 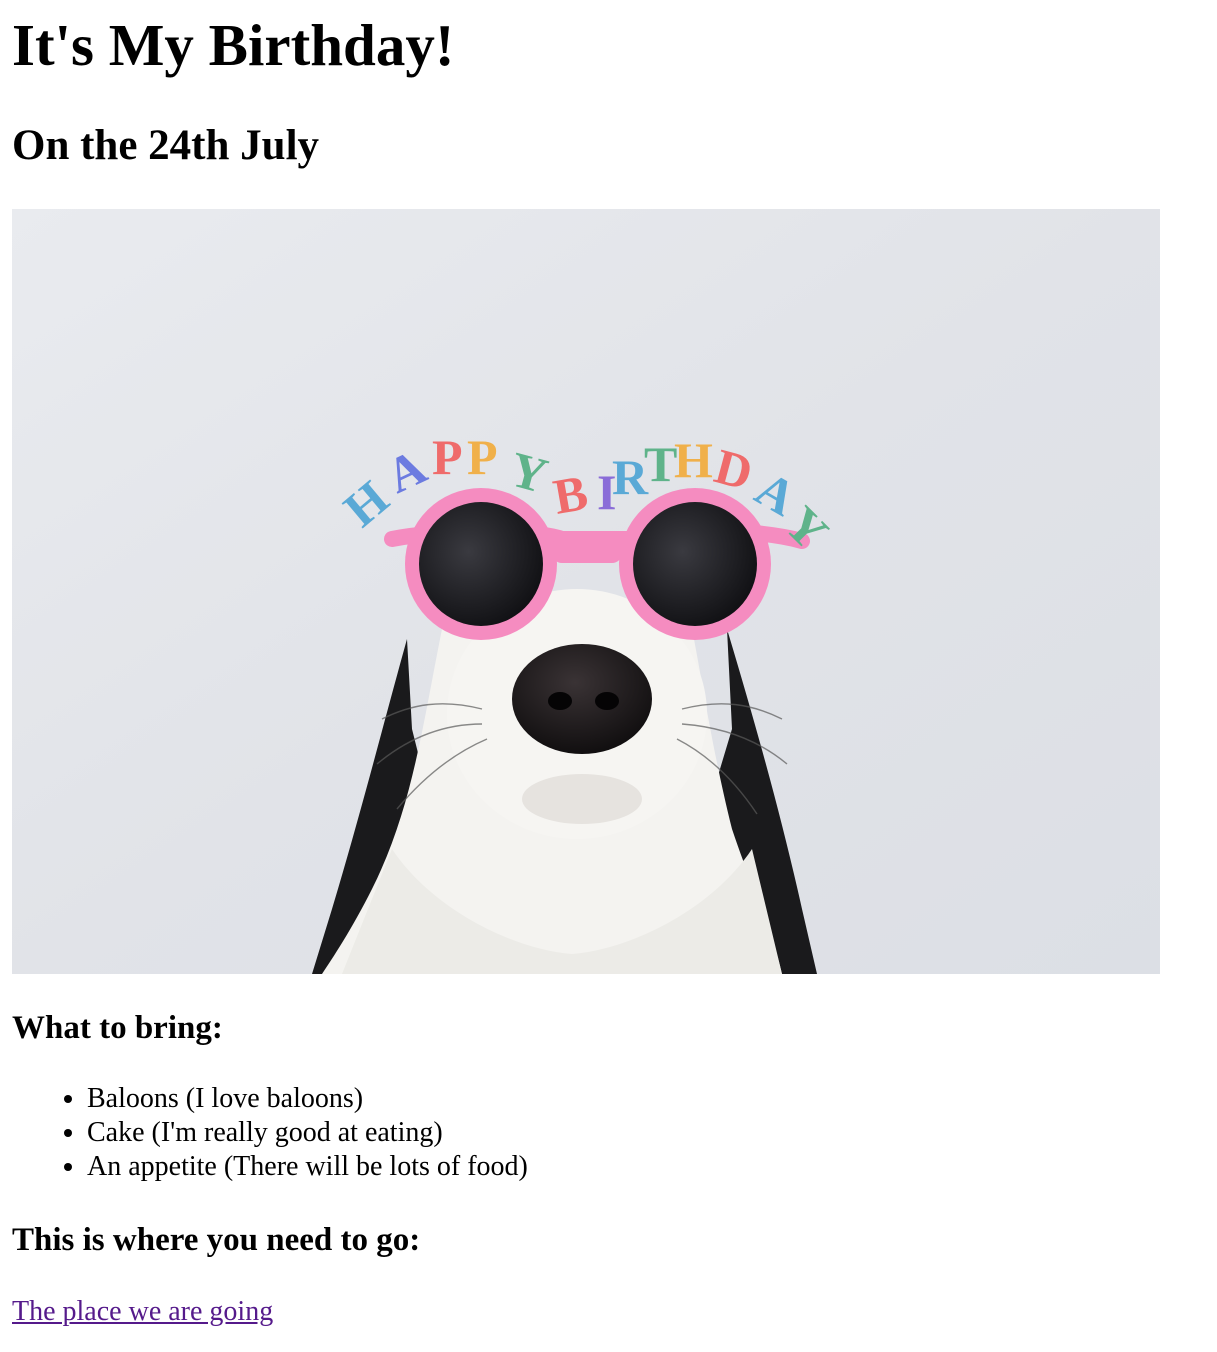 What do you see at coordinates (142, 1312) in the screenshot?
I see `place-link: The place we are going` at bounding box center [142, 1312].